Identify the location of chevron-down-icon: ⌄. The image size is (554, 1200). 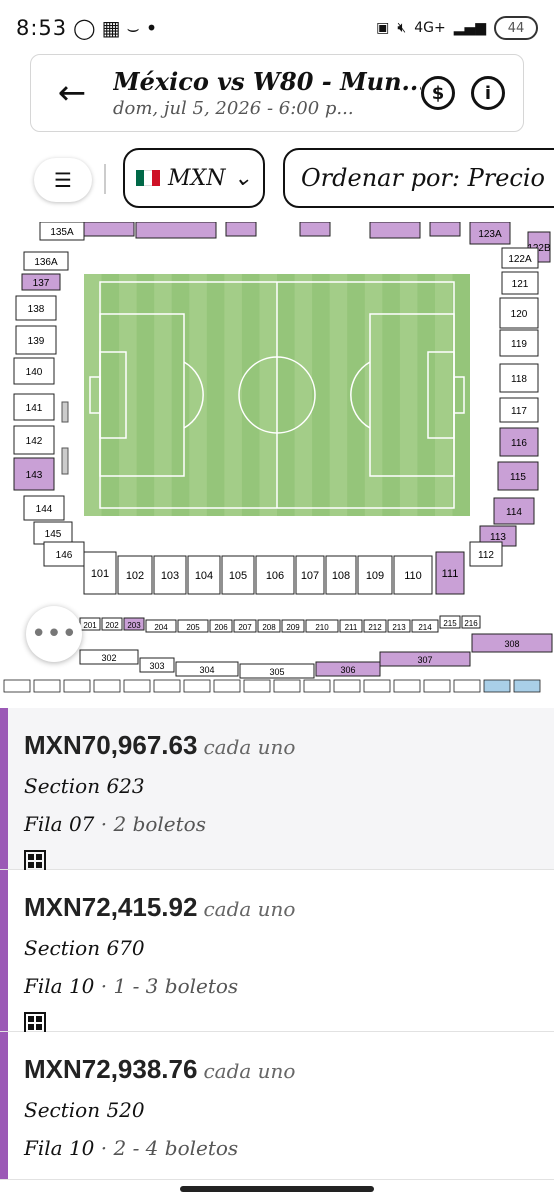
(242, 178).